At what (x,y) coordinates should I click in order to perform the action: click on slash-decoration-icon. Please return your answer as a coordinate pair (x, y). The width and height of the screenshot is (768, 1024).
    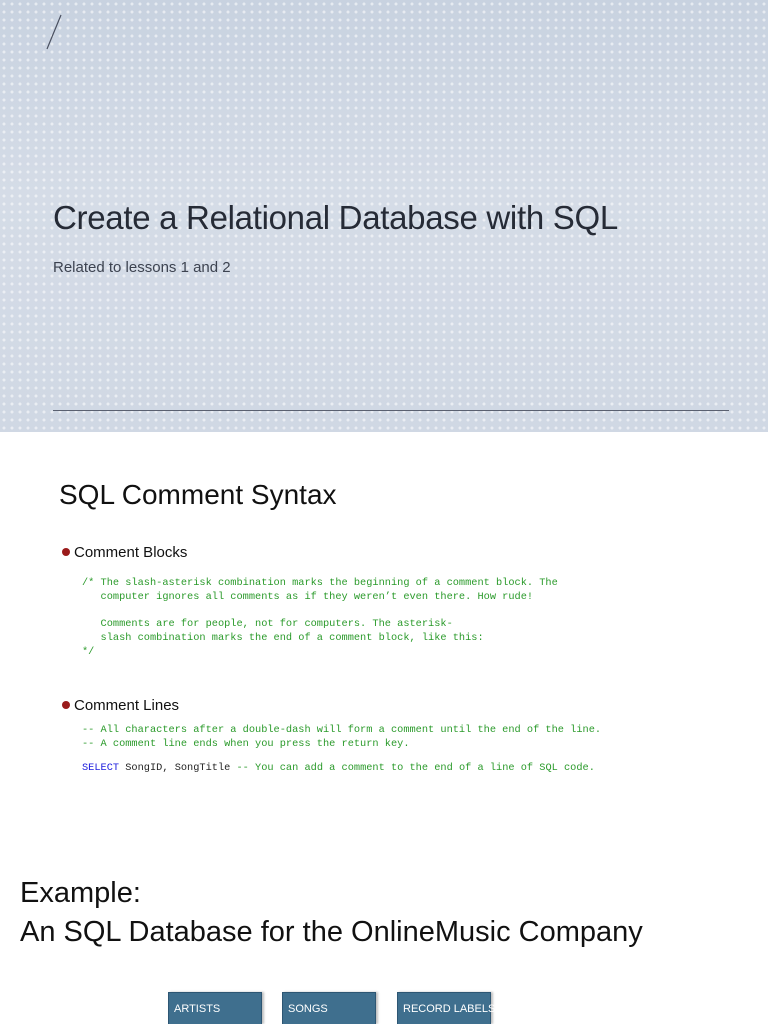
    Looking at the image, I should click on (54, 32).